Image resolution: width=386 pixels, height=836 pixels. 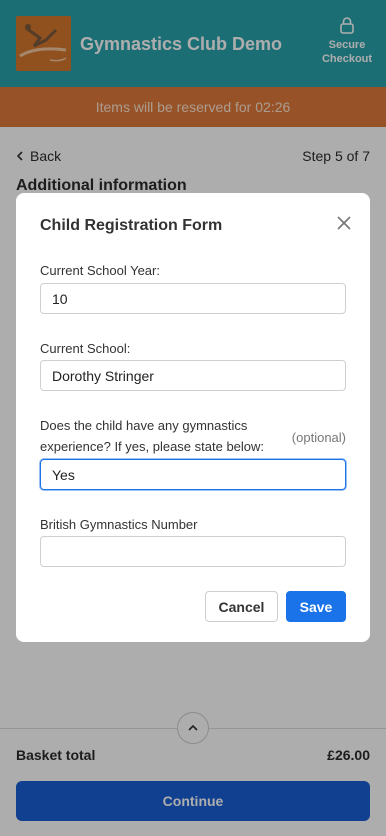 What do you see at coordinates (193, 375) in the screenshot?
I see `school-input` at bounding box center [193, 375].